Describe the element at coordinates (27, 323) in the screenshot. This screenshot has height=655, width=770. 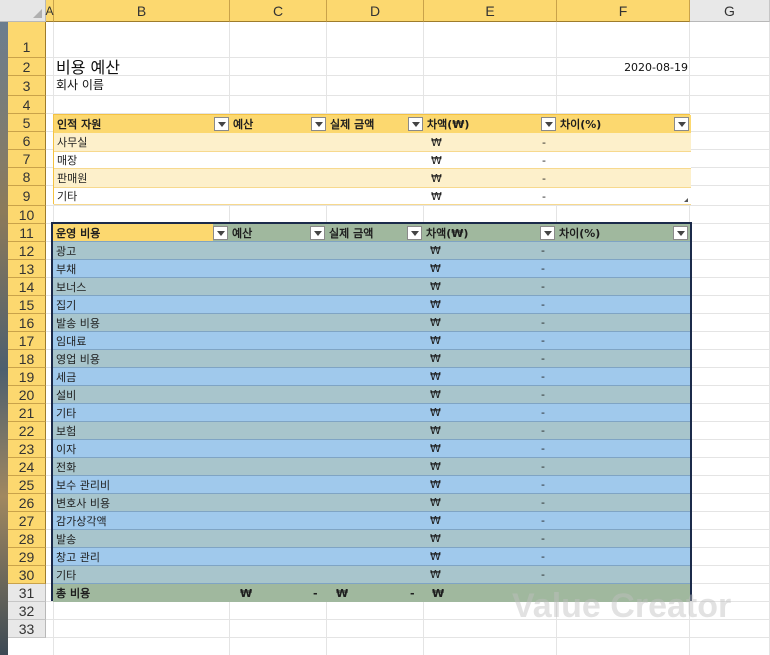
I see `row-header-16: 16` at that location.